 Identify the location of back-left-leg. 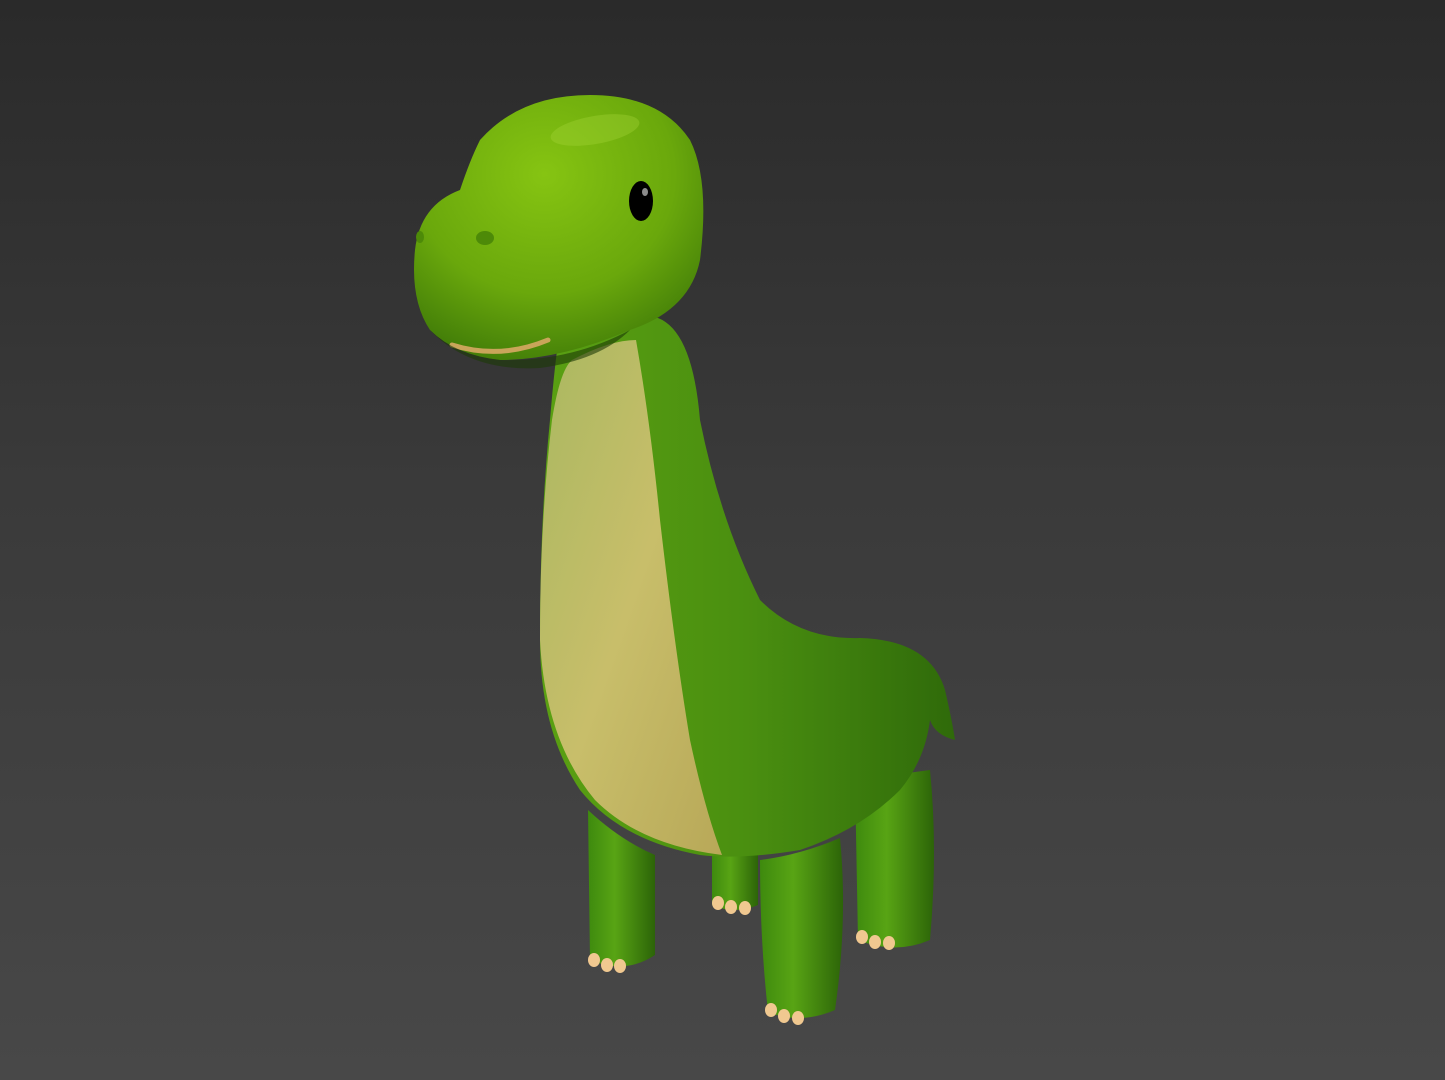
(735, 882).